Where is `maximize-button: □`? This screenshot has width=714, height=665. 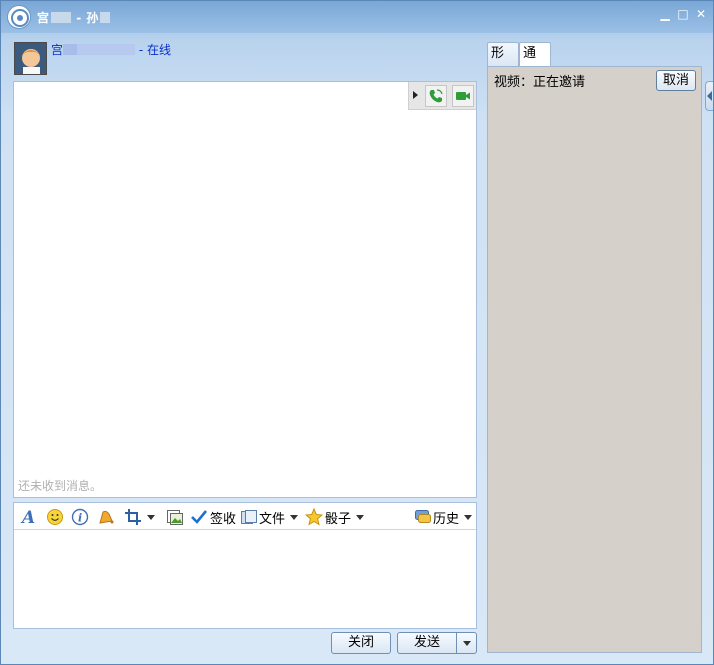
maximize-button: □ is located at coordinates (683, 14).